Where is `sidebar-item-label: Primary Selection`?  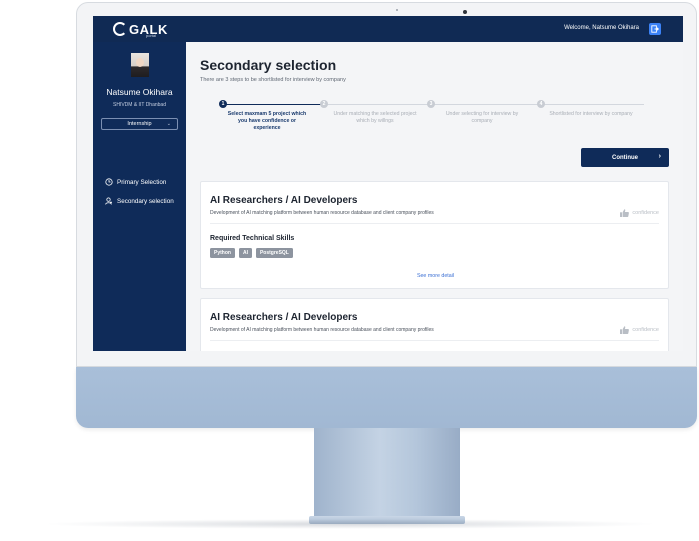 sidebar-item-label: Primary Selection is located at coordinates (142, 182).